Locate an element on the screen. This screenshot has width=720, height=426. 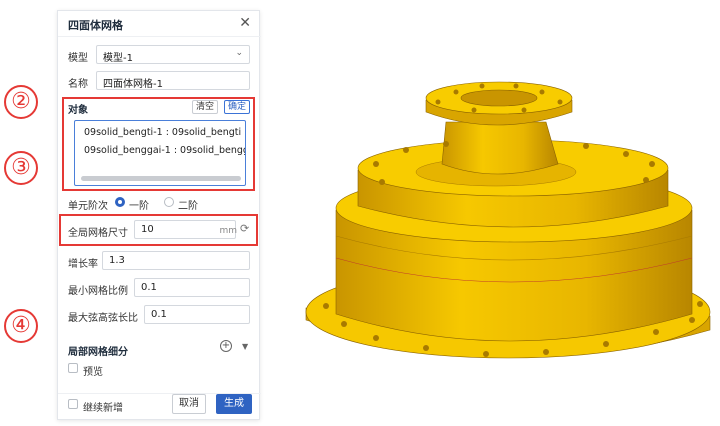
top-flange is located at coordinates (499, 103).